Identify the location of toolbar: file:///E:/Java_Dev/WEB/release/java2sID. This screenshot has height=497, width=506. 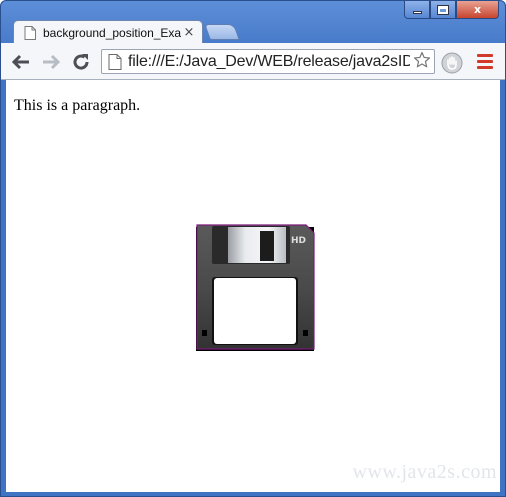
(253, 61).